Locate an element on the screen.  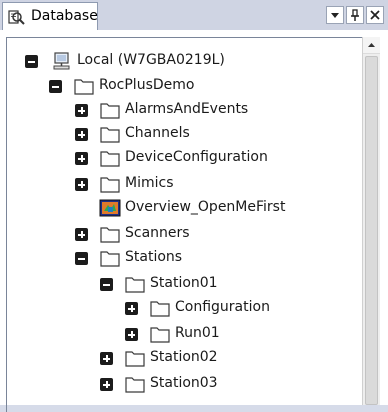
chevron-up-icon is located at coordinates (371, 45).